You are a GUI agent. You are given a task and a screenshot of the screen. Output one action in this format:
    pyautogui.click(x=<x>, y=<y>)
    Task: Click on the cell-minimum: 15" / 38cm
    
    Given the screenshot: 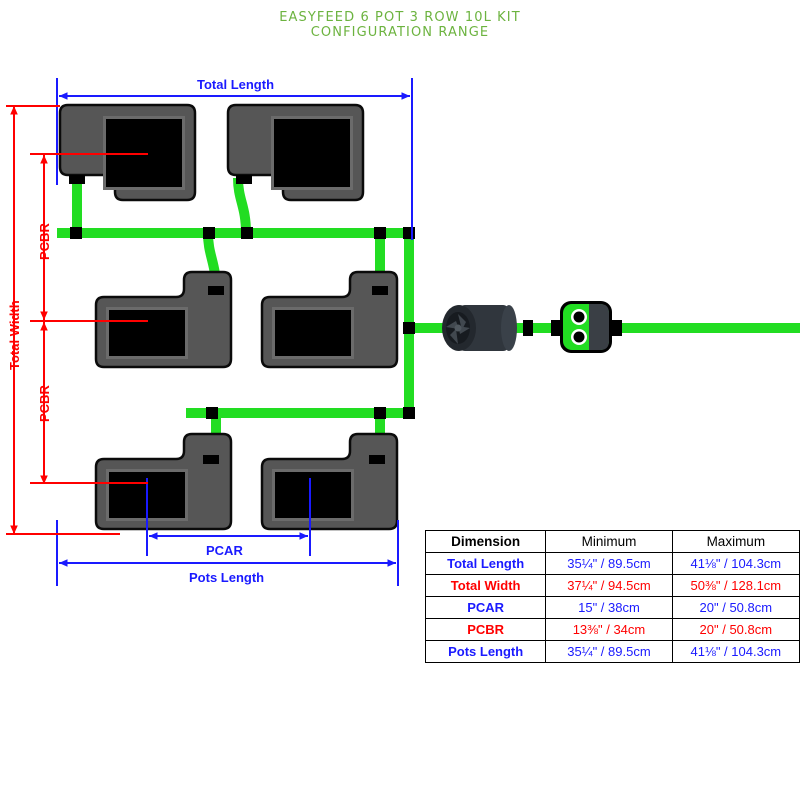 What is the action you would take?
    pyautogui.click(x=609, y=607)
    